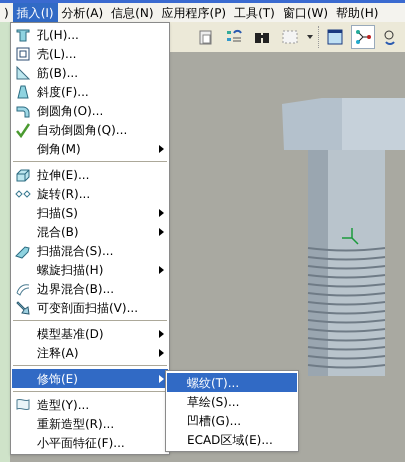 Image resolution: width=405 pixels, height=462 pixels. What do you see at coordinates (132, 12) in the screenshot?
I see `menu-bar-item: 信息(N)` at bounding box center [132, 12].